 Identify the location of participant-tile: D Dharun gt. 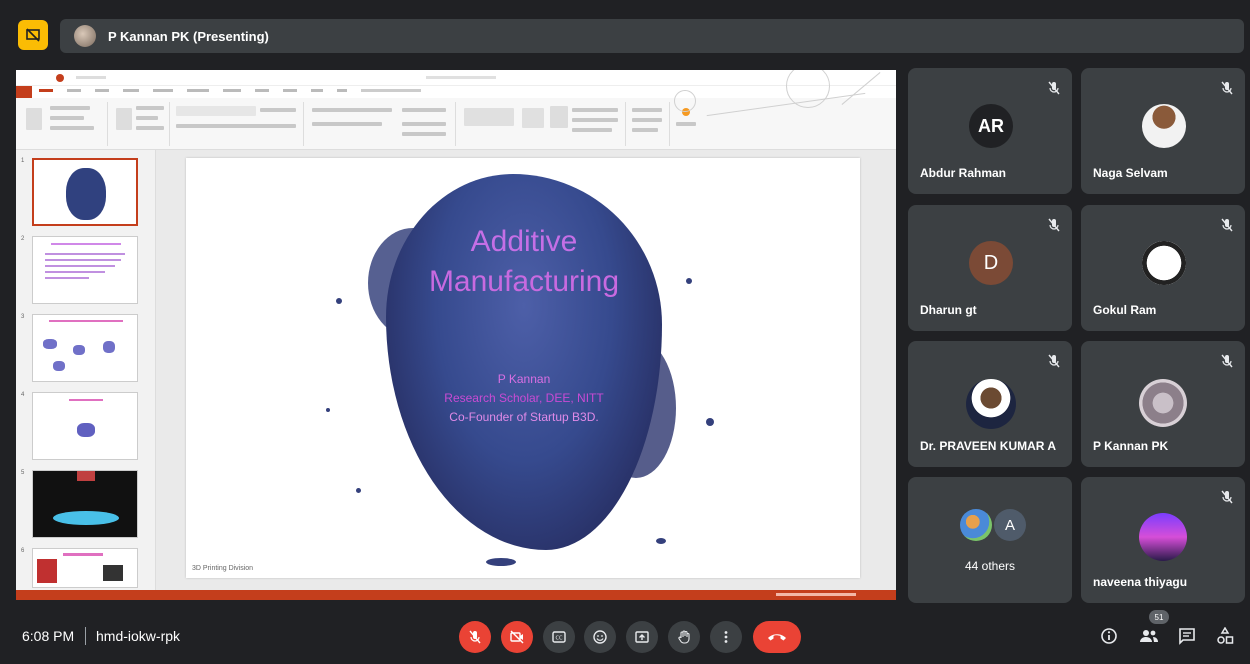
(990, 268).